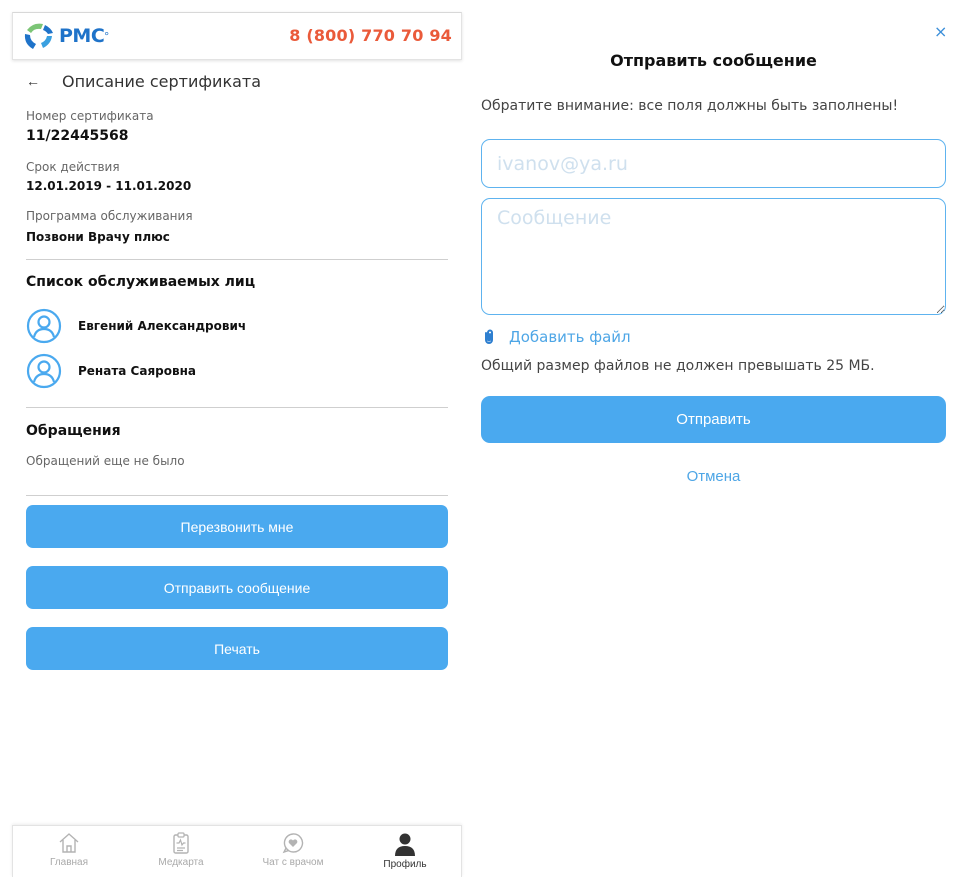  I want to click on add-file-link: Добавить файл, so click(557, 337).